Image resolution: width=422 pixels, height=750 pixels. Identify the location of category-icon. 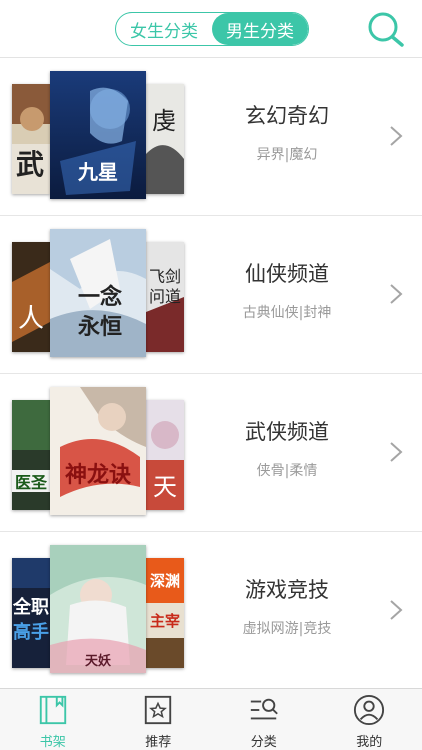
(264, 709).